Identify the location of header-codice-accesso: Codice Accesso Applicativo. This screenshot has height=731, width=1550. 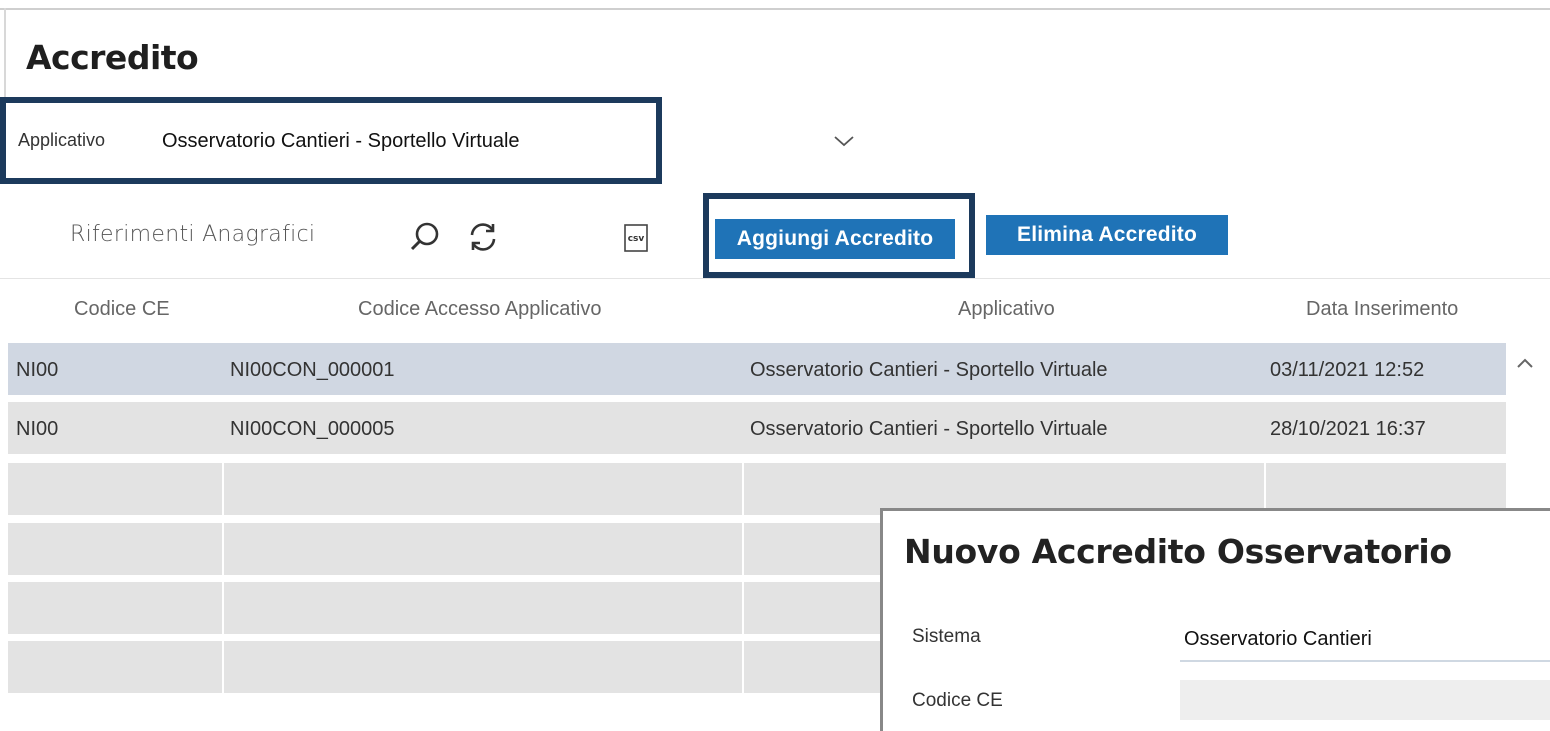
(479, 309).